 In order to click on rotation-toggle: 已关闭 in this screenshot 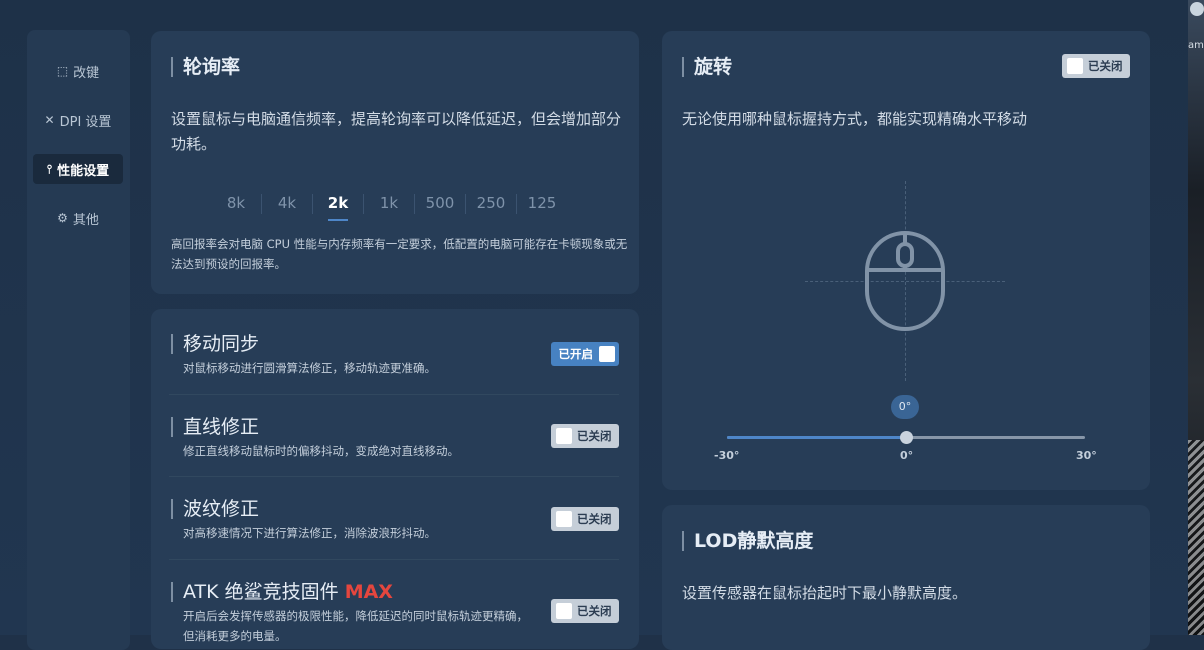, I will do `click(1096, 66)`.